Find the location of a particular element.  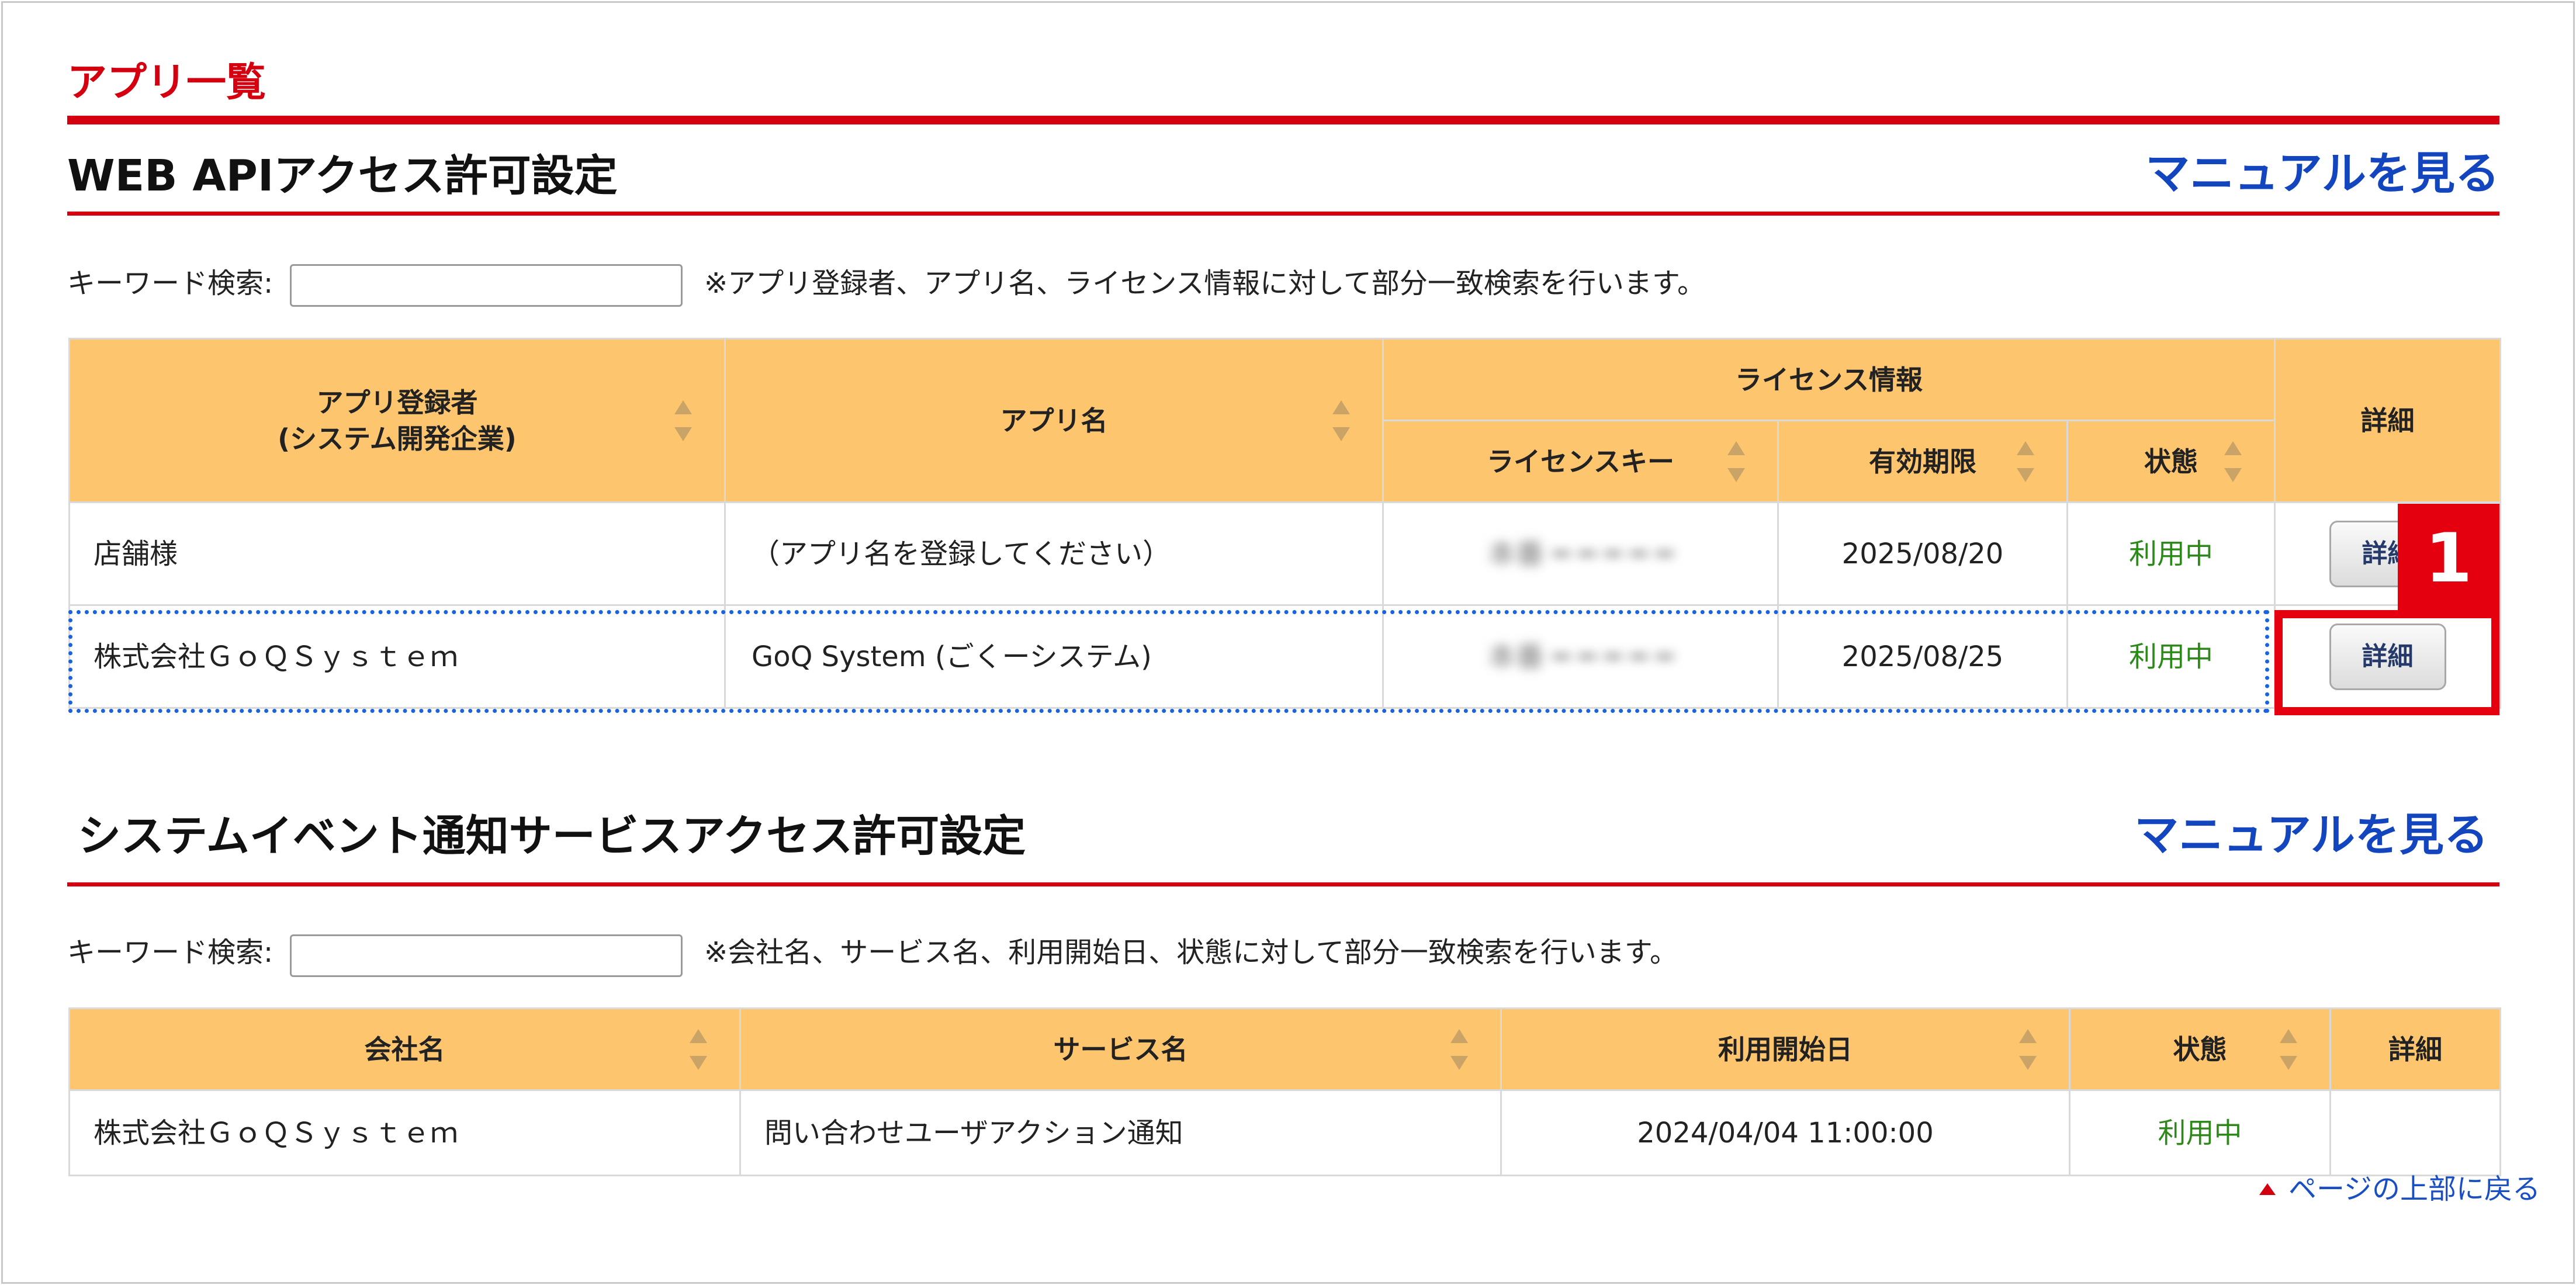

cell-service: 問い合わせユーザアクション通知 is located at coordinates (1120, 1132).